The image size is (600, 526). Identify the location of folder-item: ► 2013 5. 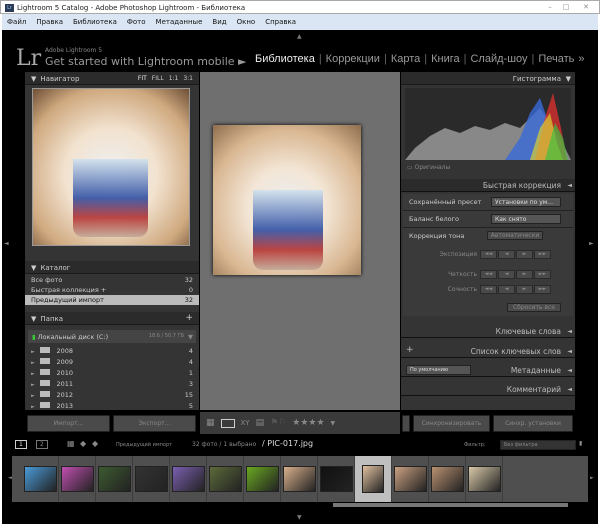
(112, 404).